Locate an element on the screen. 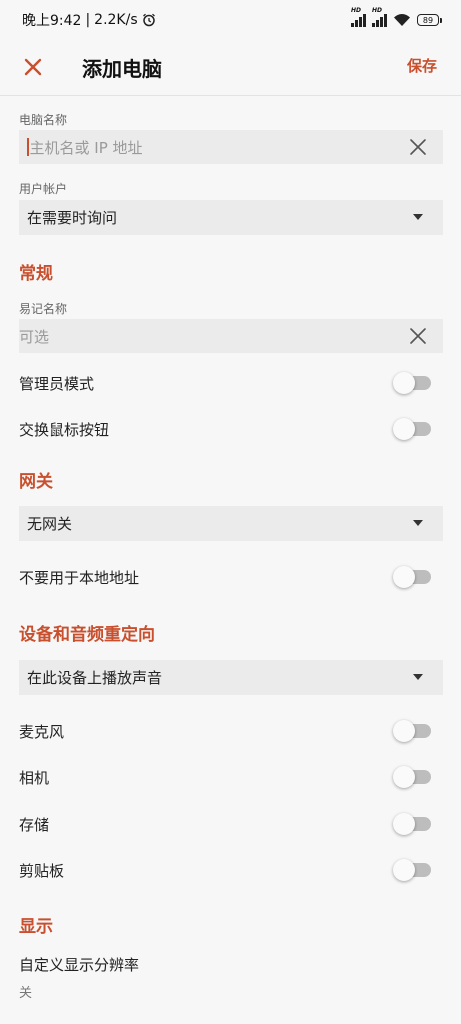 This screenshot has width=461, height=1024. camera-label: 相机 is located at coordinates (34, 778).